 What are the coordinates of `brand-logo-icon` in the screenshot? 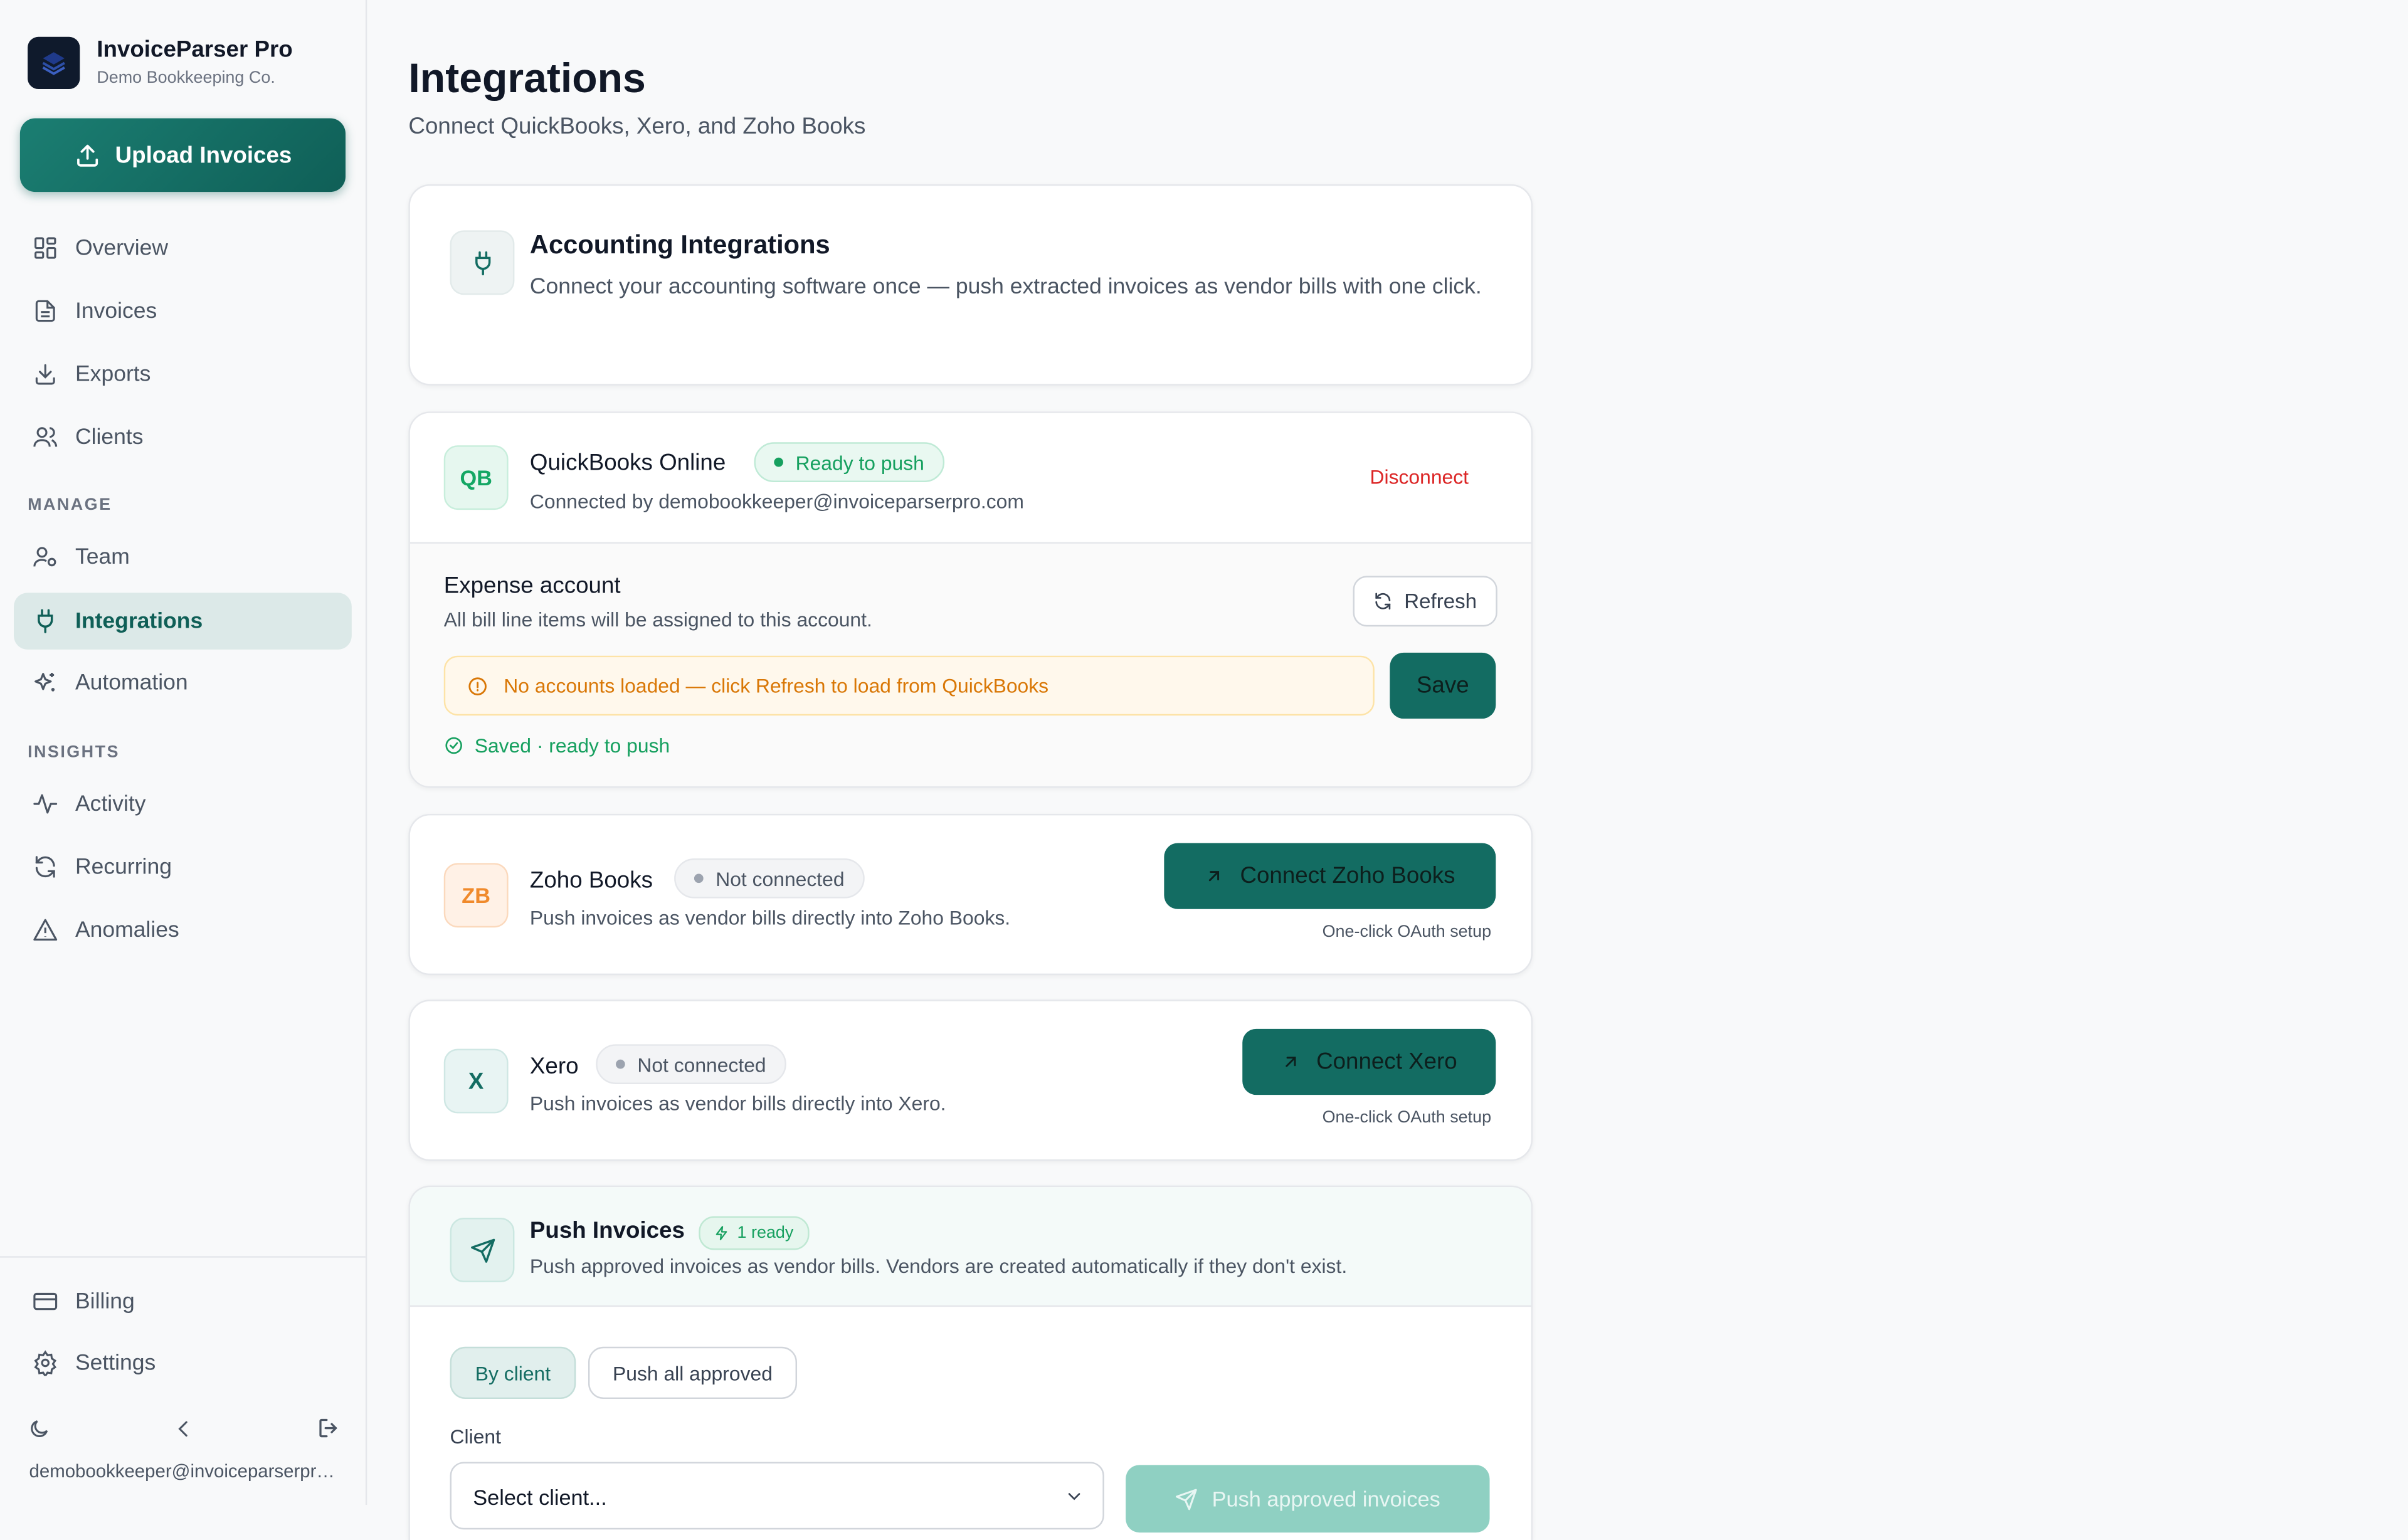 It's located at (54, 63).